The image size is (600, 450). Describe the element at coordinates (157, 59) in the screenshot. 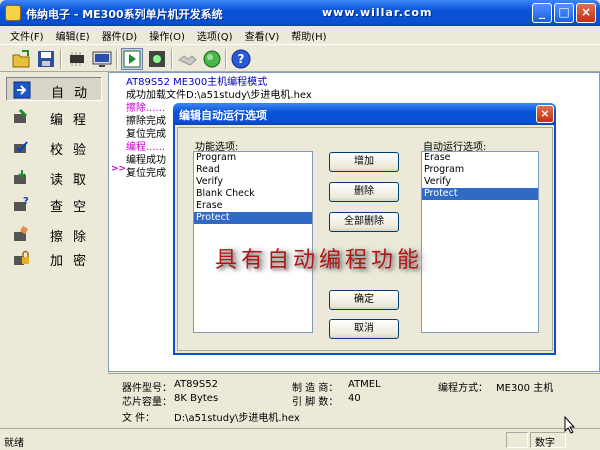

I see `chip-settings-icon` at that location.